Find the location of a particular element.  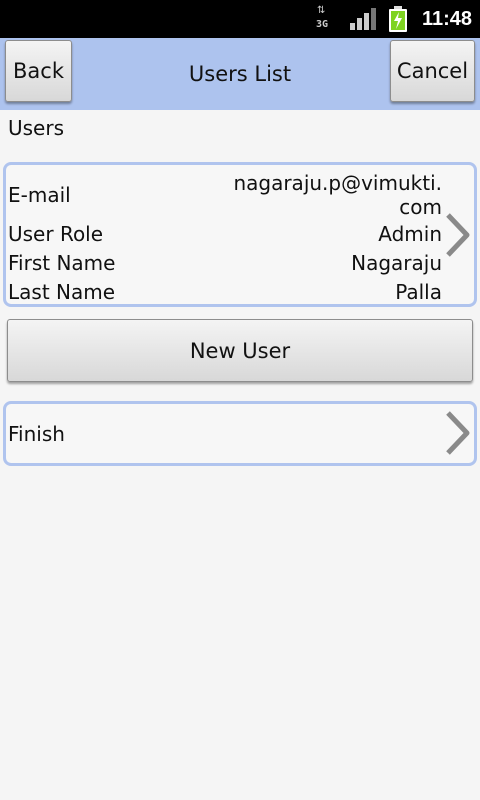

last-name-label: Last Name is located at coordinates (62, 292).